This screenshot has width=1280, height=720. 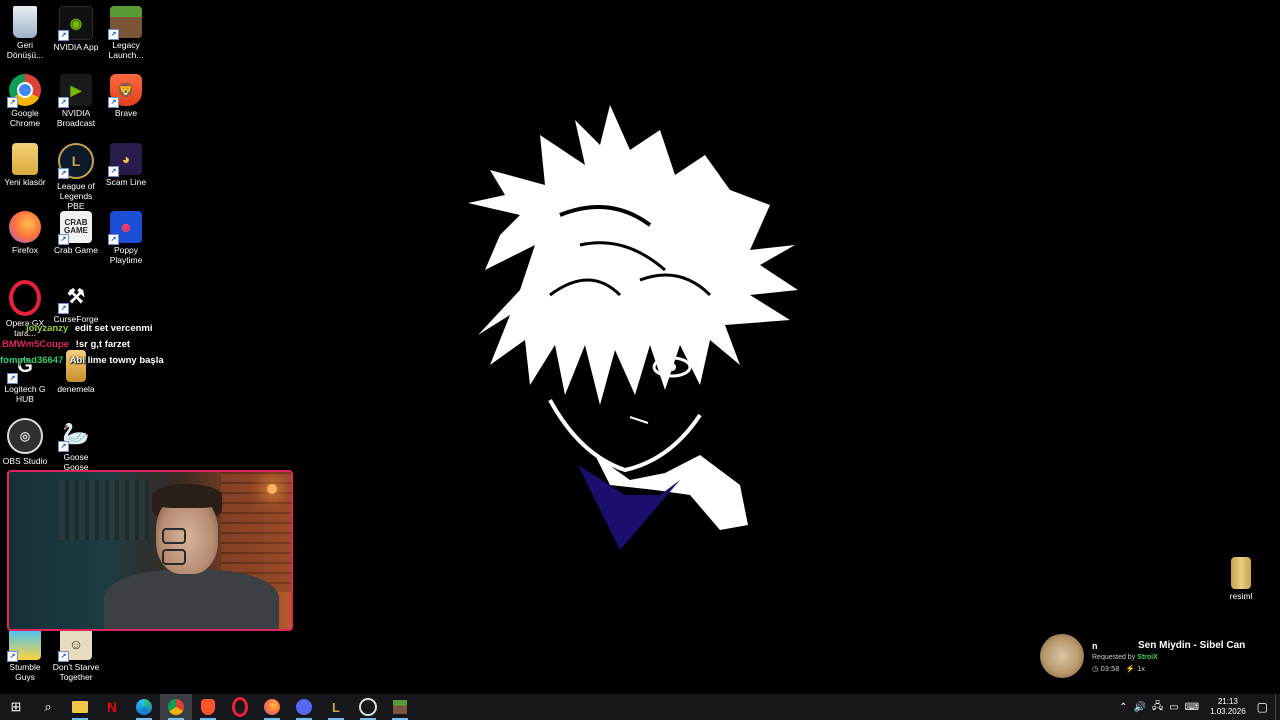 I want to click on language-icon: ⌨, so click(x=1192, y=707).